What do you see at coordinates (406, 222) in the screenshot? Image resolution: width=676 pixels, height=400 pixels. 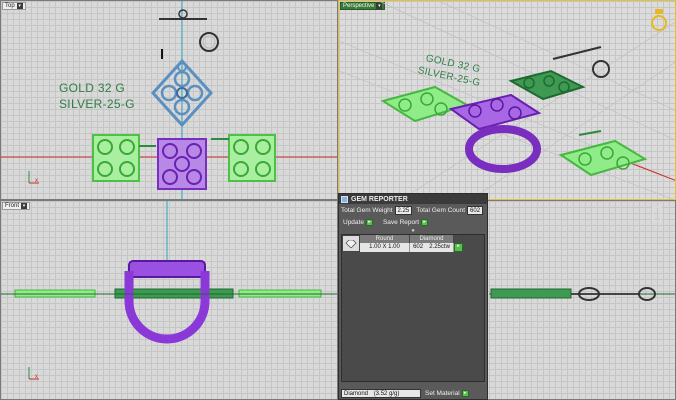 I see `save-report-button: Save Report ▸` at bounding box center [406, 222].